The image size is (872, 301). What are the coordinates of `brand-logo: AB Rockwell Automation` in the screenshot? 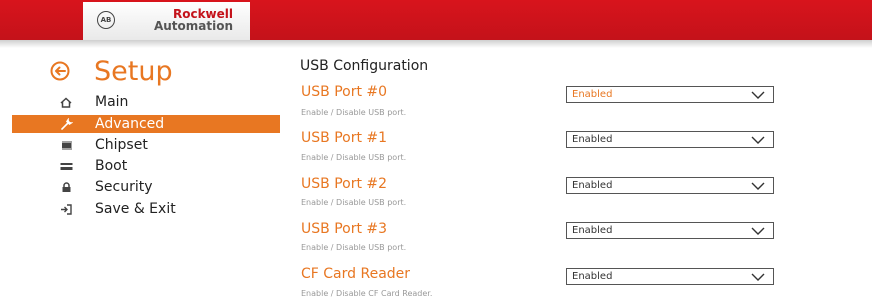 It's located at (166, 21).